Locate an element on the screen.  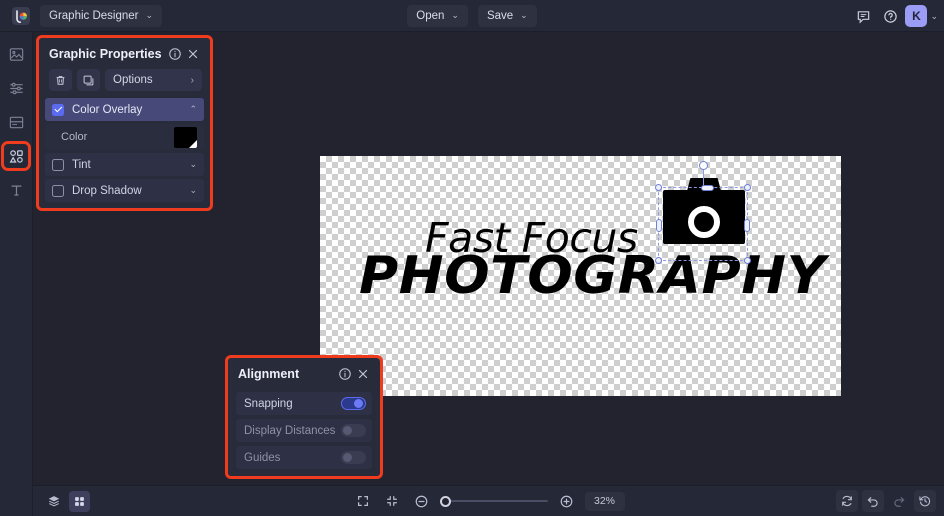
display-distances-toggle is located at coordinates (353, 430).